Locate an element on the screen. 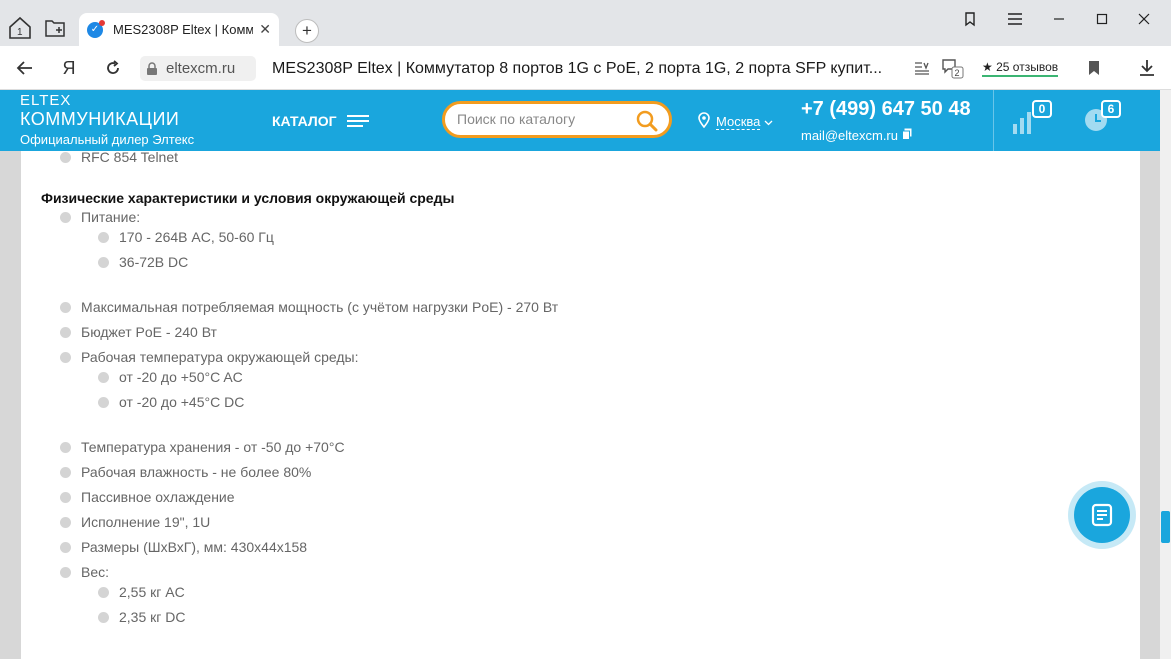  tab-list-button is located at coordinates (970, 19).